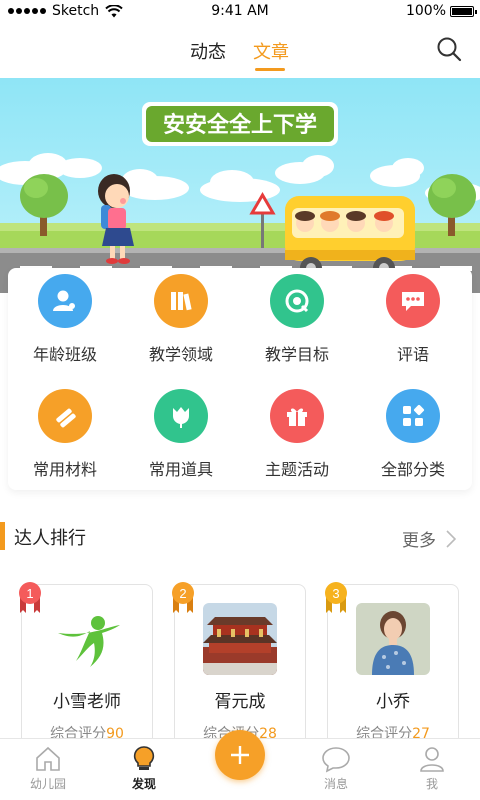 The width and height of the screenshot is (480, 800). What do you see at coordinates (48, 758) in the screenshot?
I see `house-icon` at bounding box center [48, 758].